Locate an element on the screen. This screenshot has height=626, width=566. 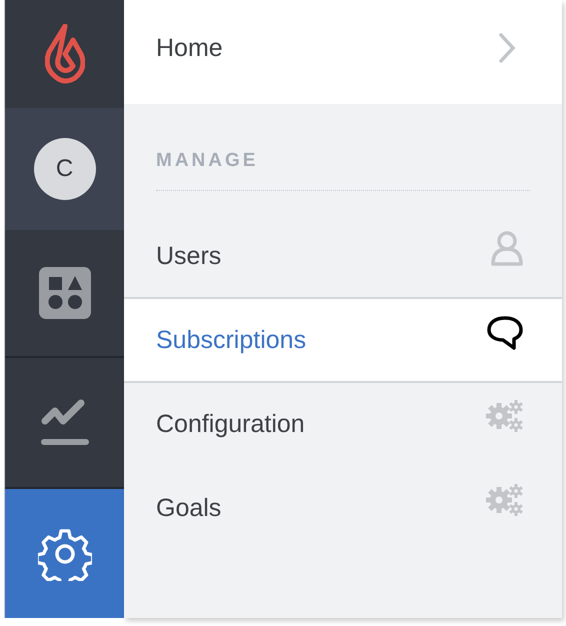
menu-item: Subscriptions is located at coordinates (343, 341).